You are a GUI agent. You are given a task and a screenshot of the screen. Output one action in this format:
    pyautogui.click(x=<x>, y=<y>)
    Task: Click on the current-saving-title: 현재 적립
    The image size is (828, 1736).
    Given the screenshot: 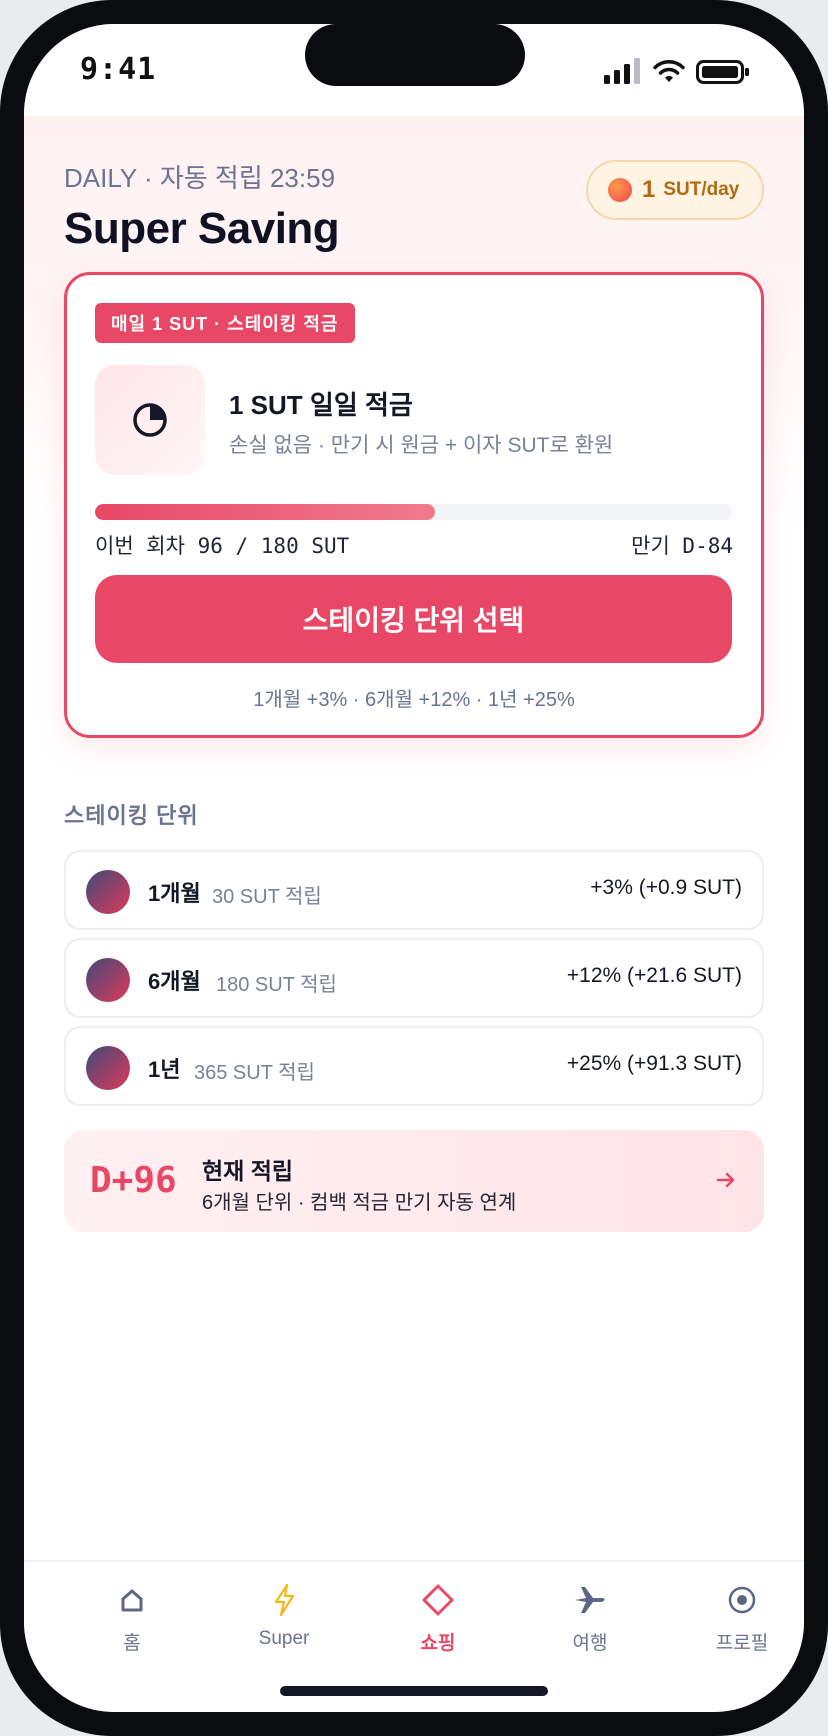 What is the action you would take?
    pyautogui.click(x=248, y=1171)
    